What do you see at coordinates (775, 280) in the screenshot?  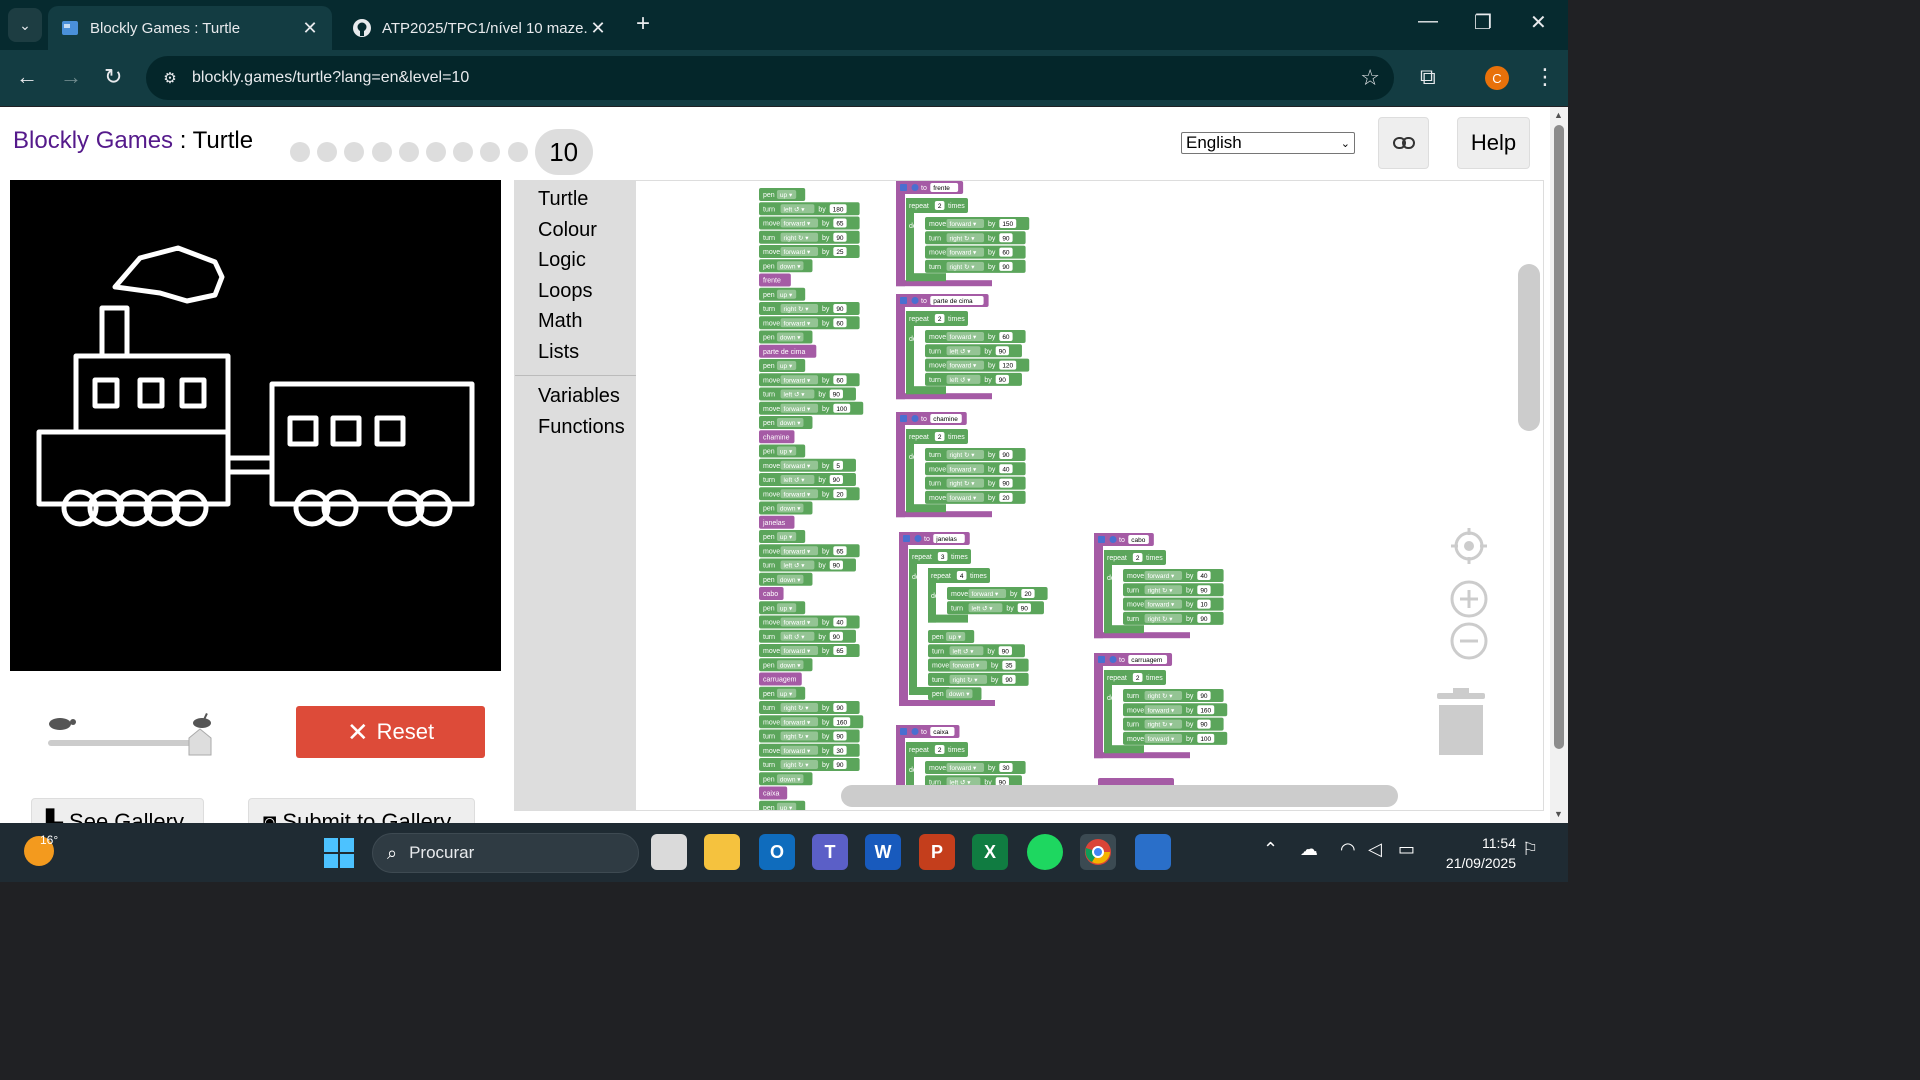 I see `call-block: frente` at bounding box center [775, 280].